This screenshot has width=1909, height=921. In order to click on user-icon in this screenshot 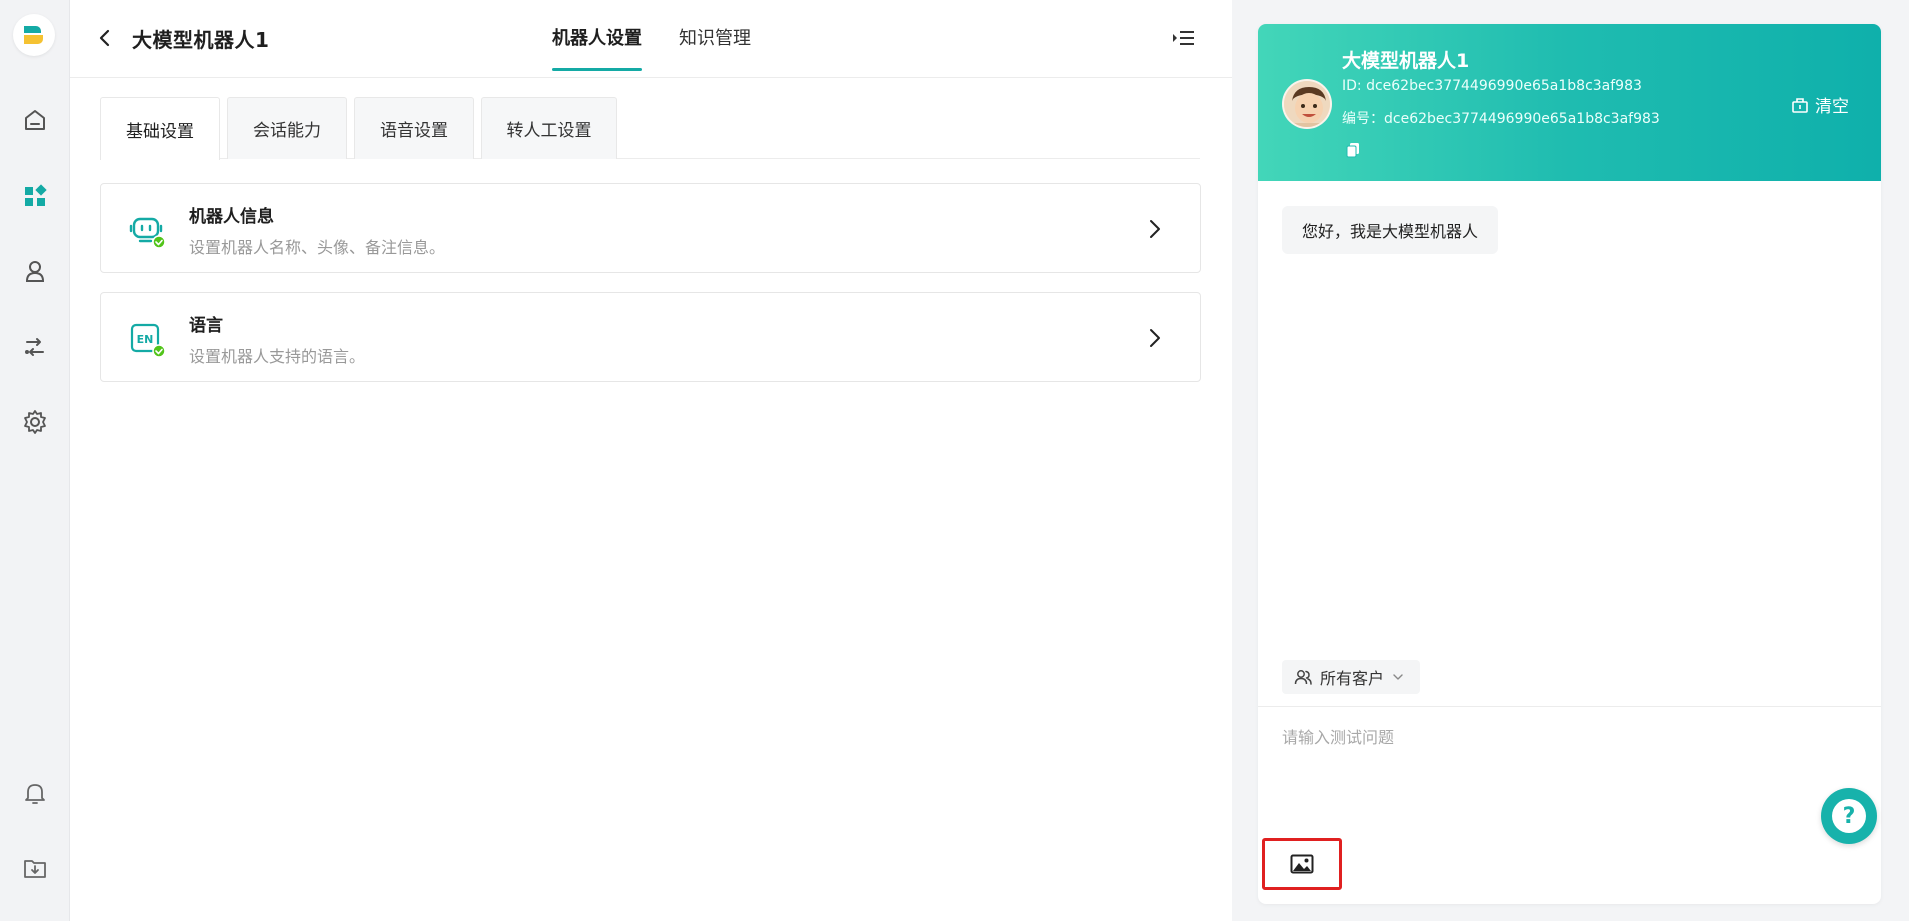, I will do `click(35, 271)`.